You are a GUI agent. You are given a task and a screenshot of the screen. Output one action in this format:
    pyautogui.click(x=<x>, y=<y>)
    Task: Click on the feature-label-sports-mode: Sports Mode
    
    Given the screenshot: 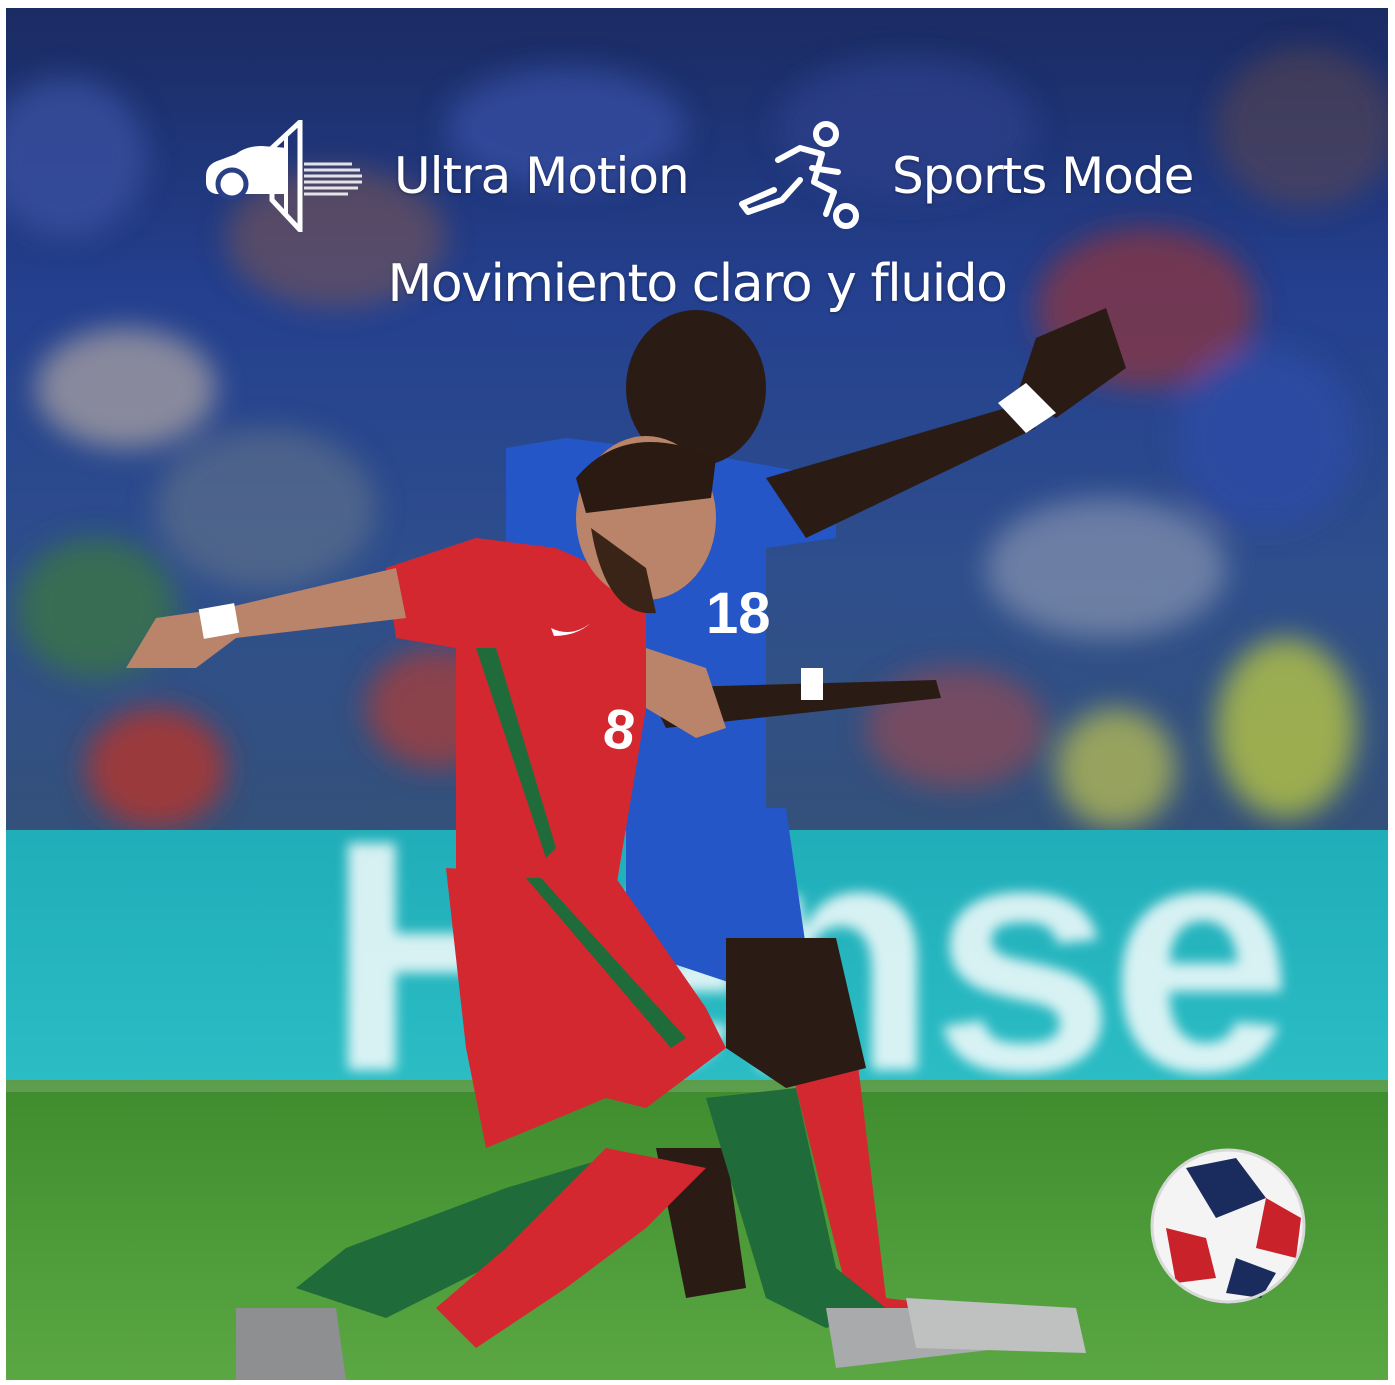 What is the action you would take?
    pyautogui.click(x=1043, y=176)
    